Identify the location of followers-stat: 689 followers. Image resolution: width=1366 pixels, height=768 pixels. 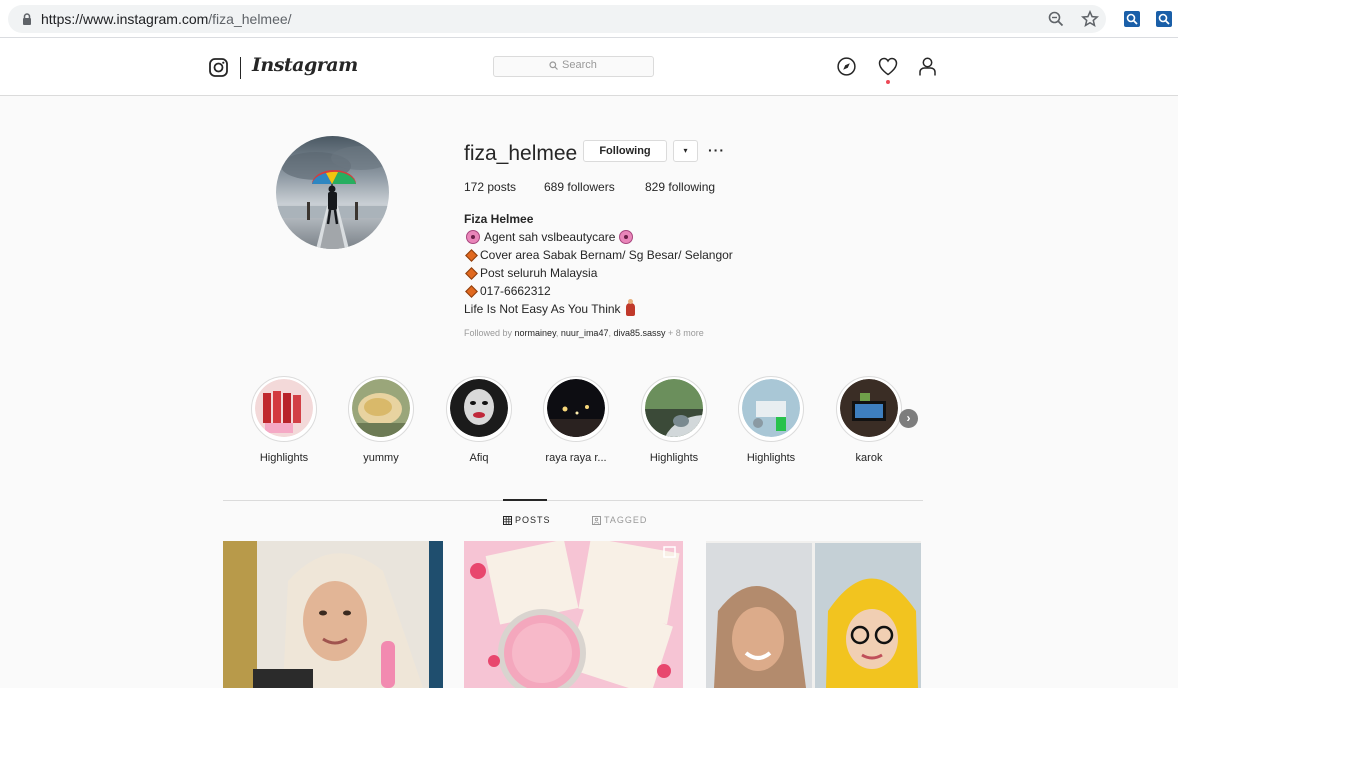
(579, 187).